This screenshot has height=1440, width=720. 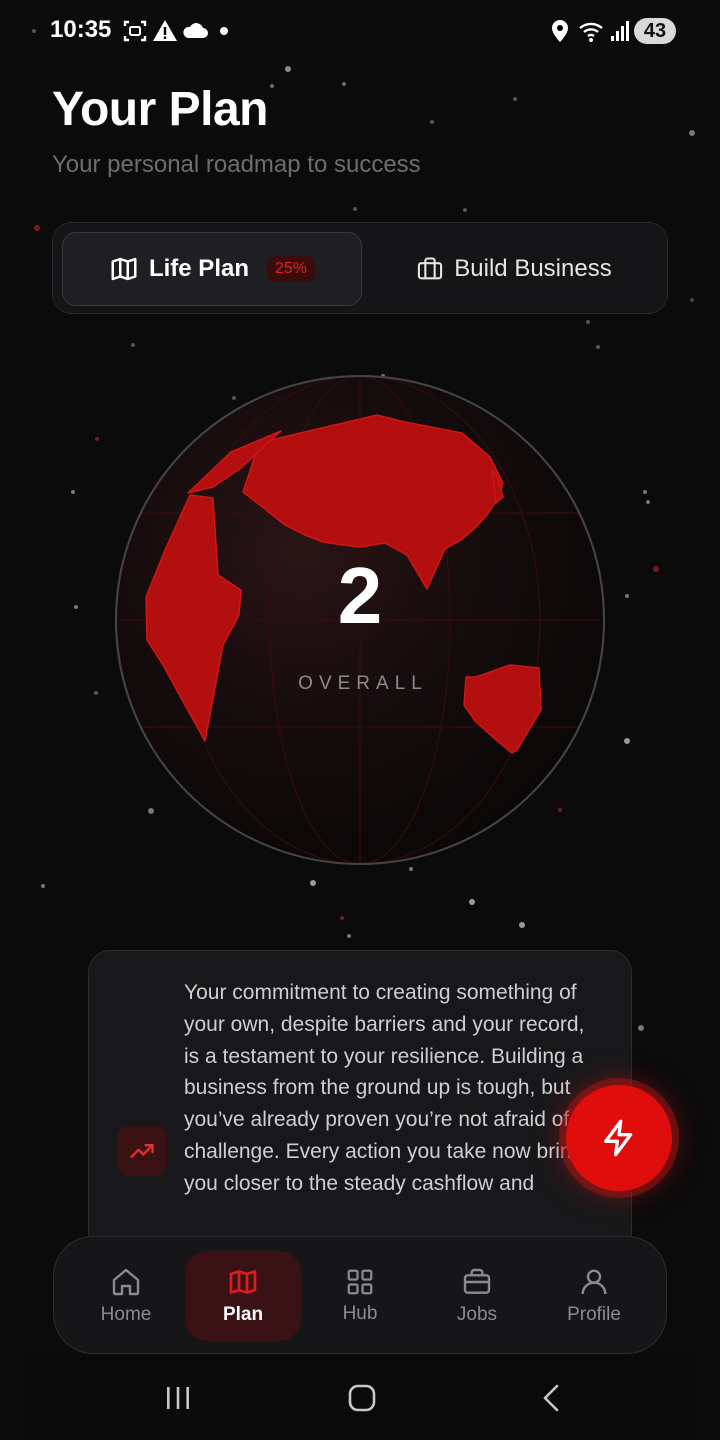 What do you see at coordinates (594, 1296) in the screenshot?
I see `nav-item-profile: Profile` at bounding box center [594, 1296].